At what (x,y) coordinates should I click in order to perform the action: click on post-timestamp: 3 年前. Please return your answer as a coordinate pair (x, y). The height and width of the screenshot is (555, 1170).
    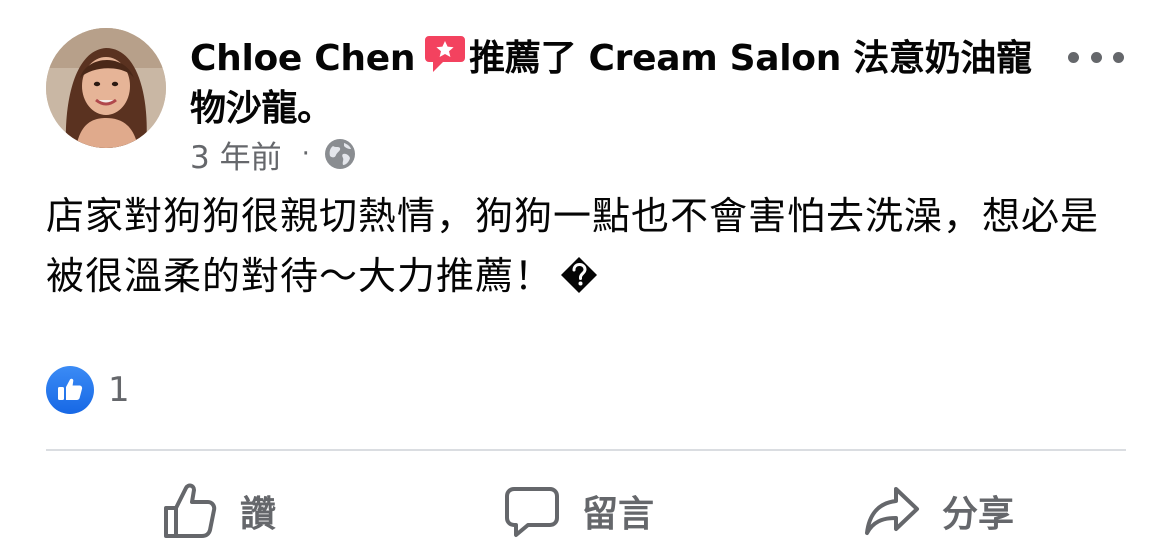
    Looking at the image, I should click on (236, 154).